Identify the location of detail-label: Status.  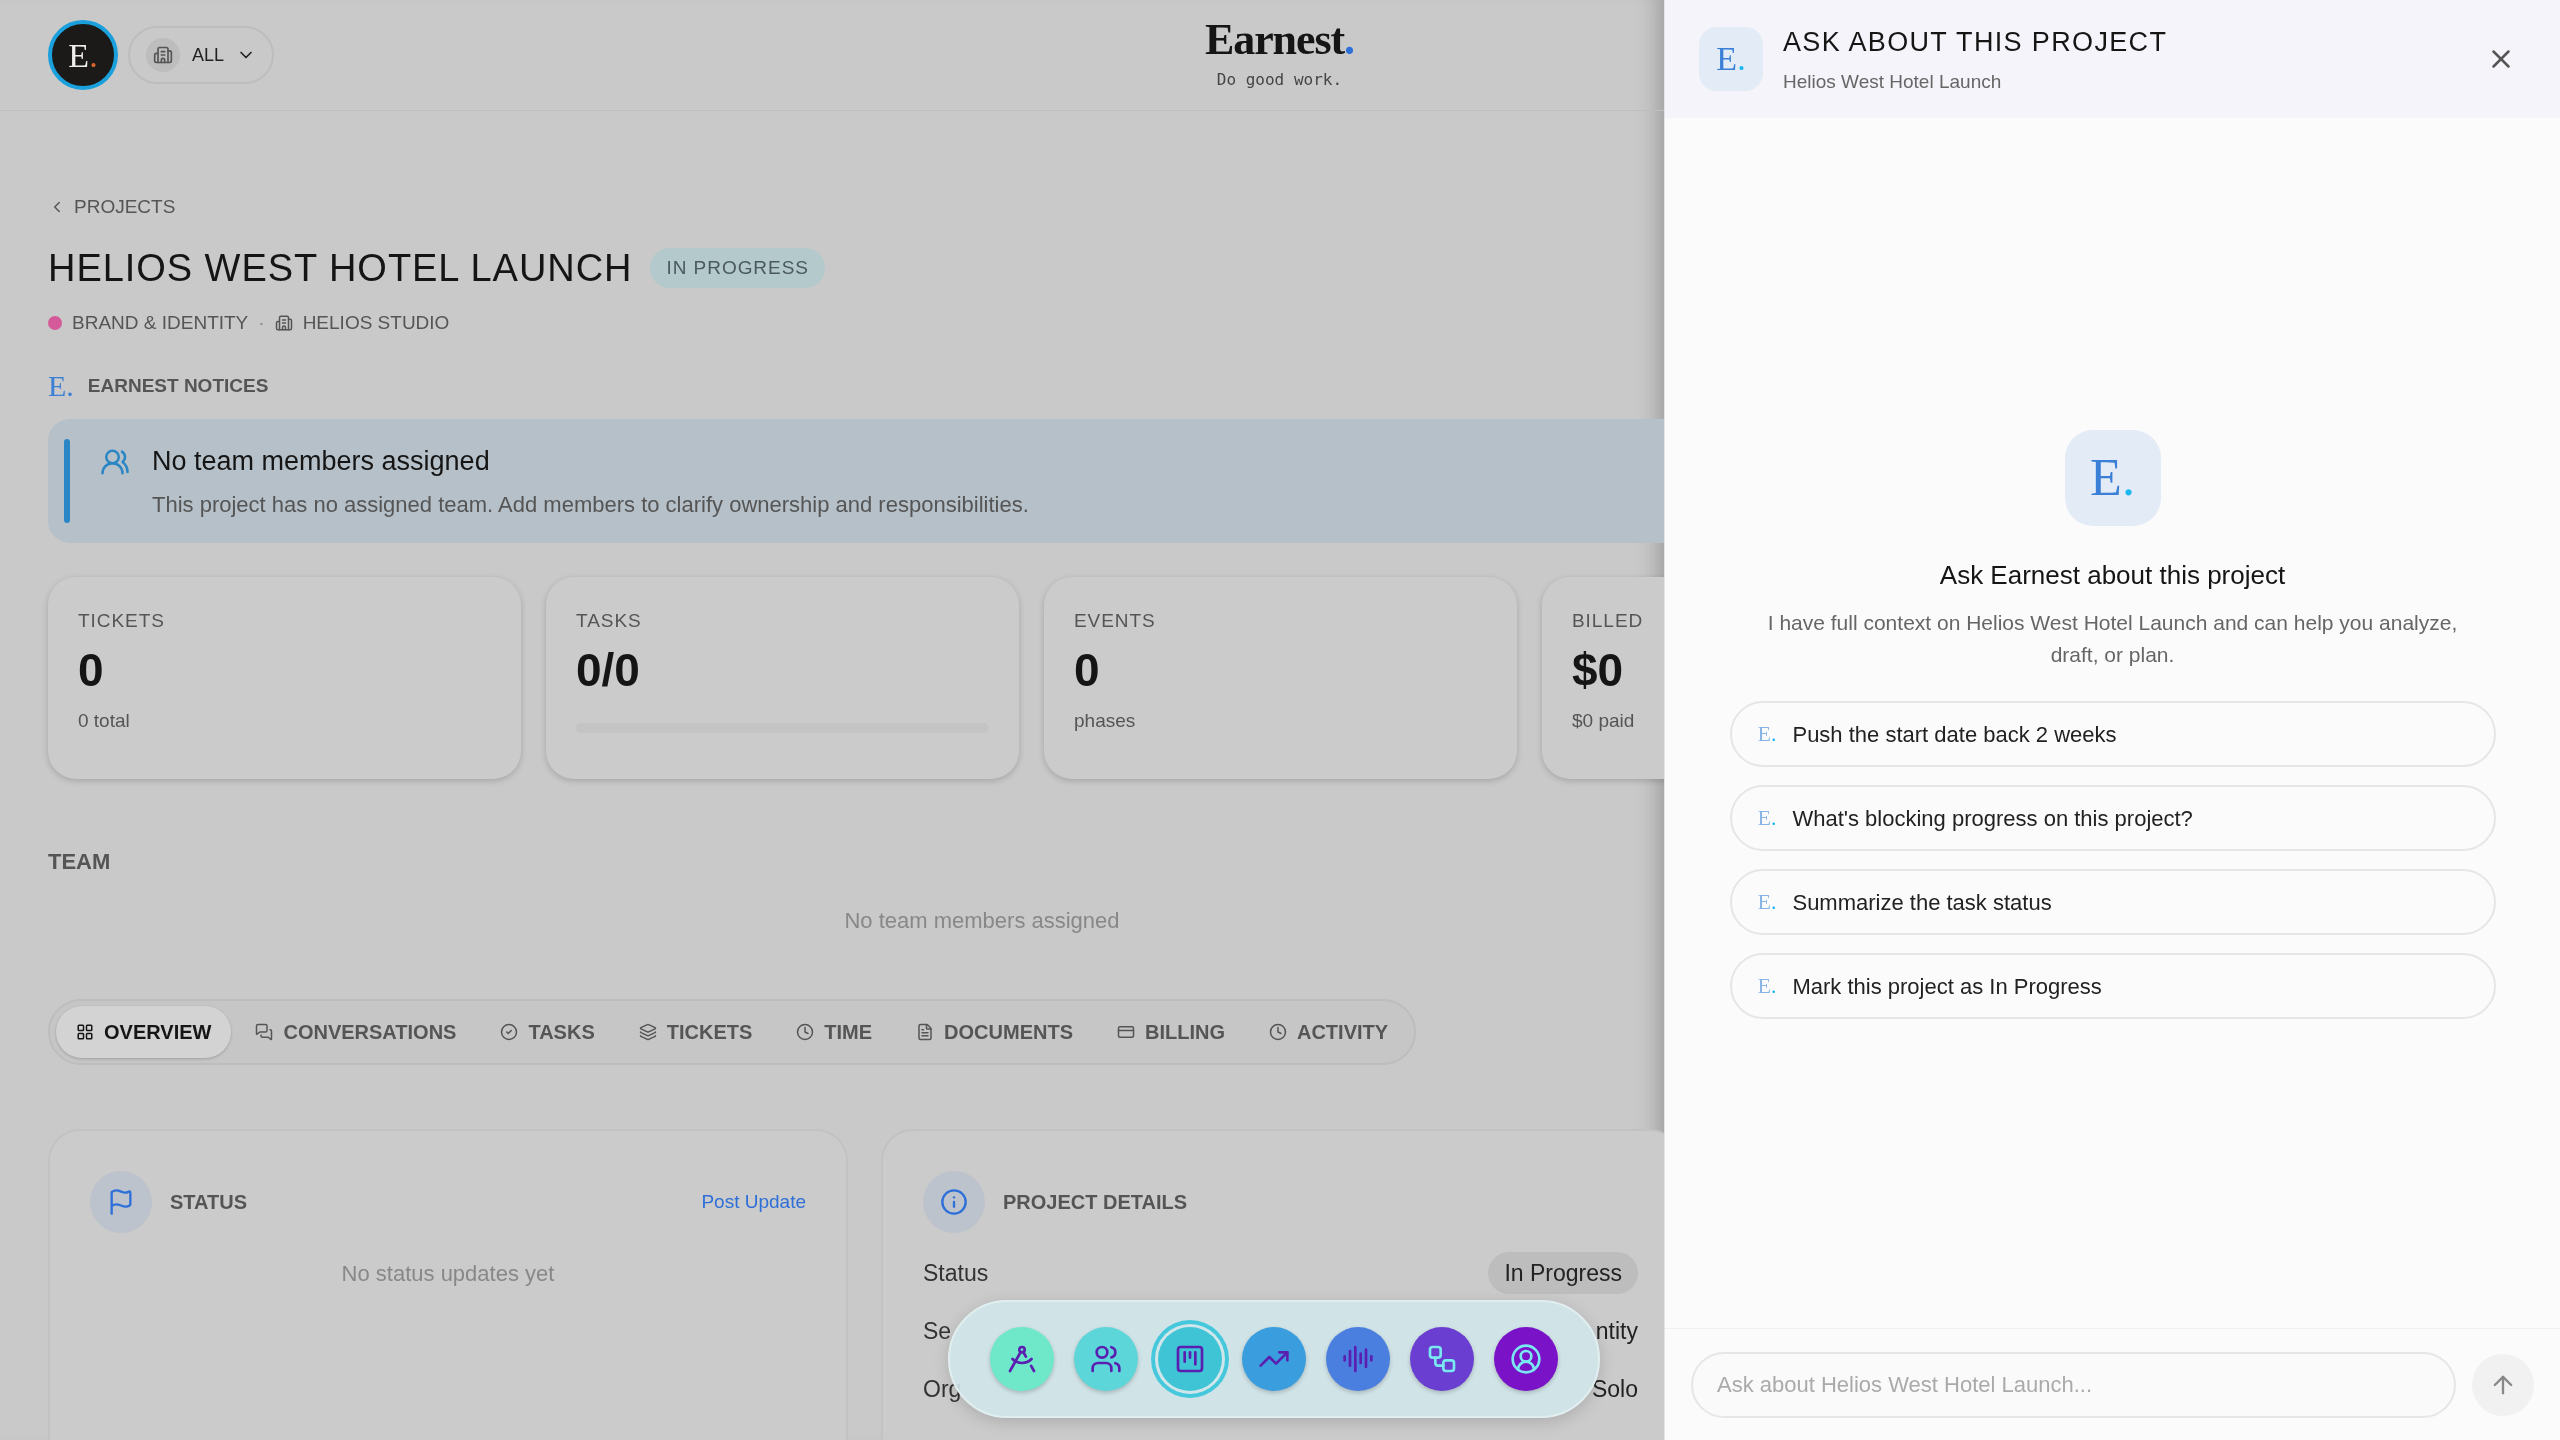
(956, 1273).